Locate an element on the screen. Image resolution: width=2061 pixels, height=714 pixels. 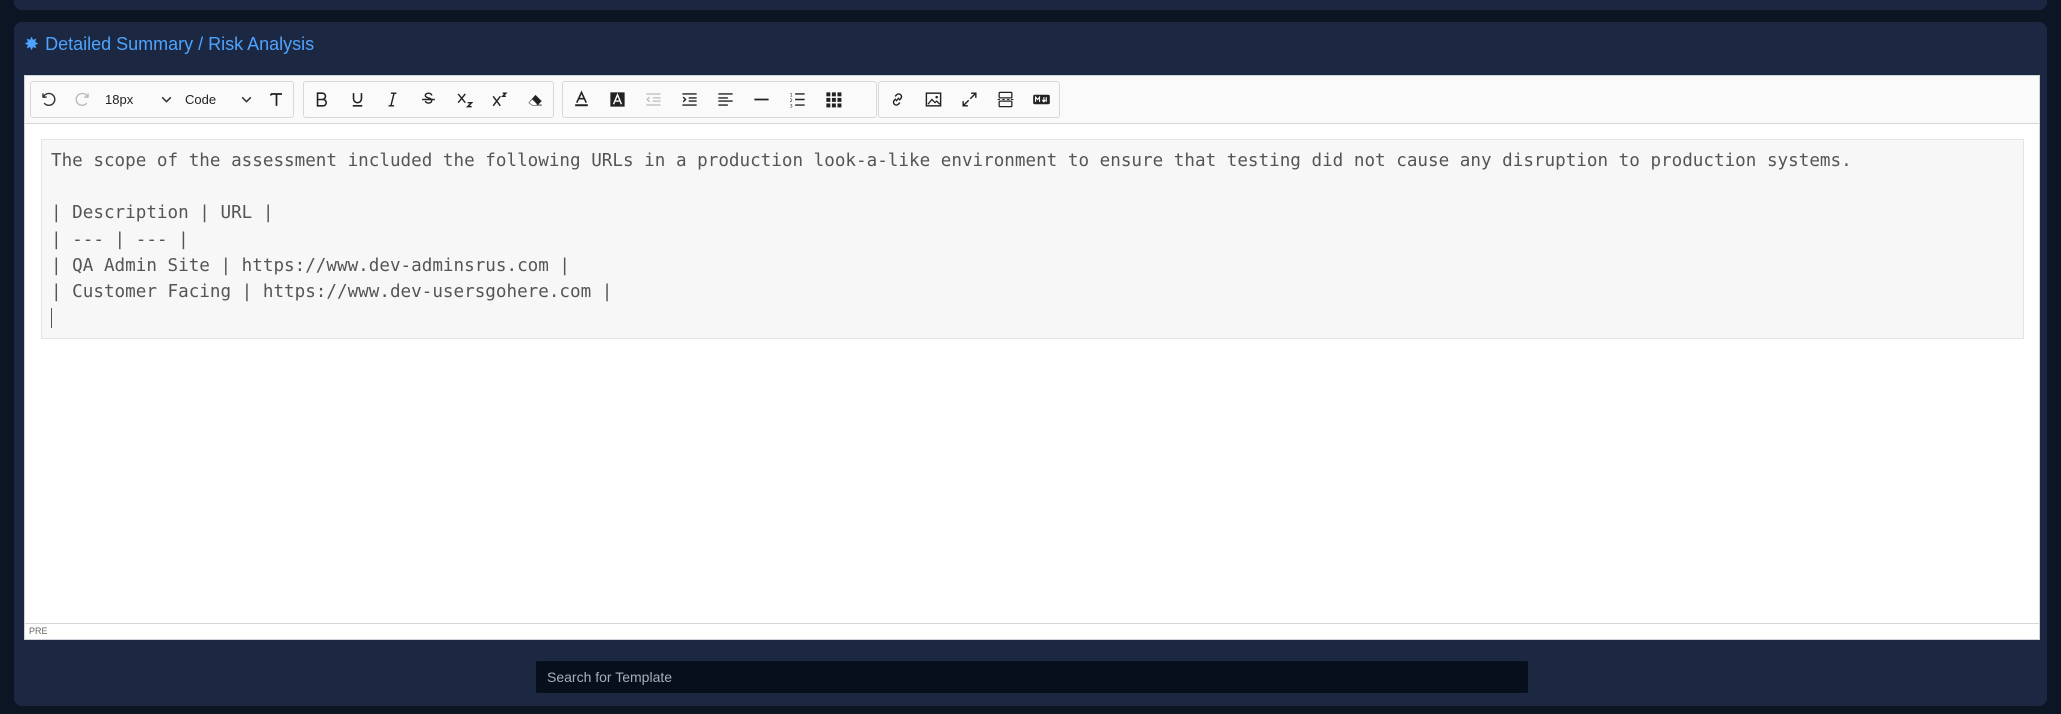
caret-line is located at coordinates (1032, 318).